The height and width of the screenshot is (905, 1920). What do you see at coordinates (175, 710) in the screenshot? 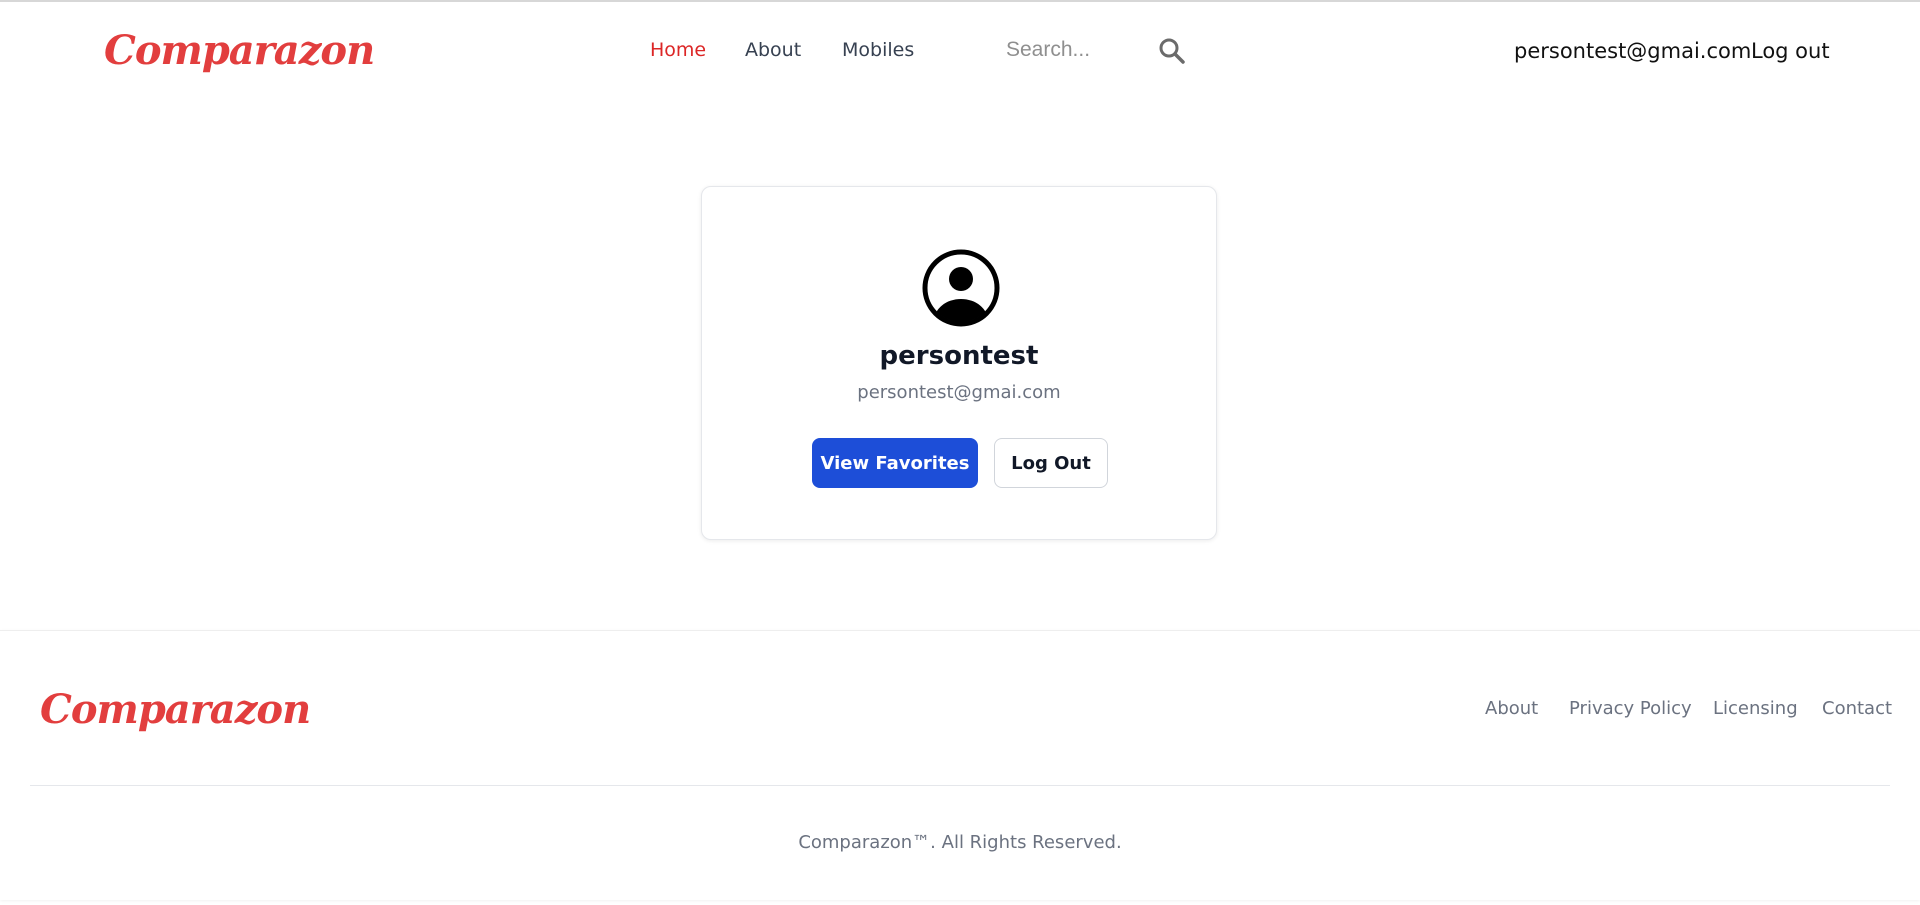
I see `footer-logo: Comparazon` at bounding box center [175, 710].